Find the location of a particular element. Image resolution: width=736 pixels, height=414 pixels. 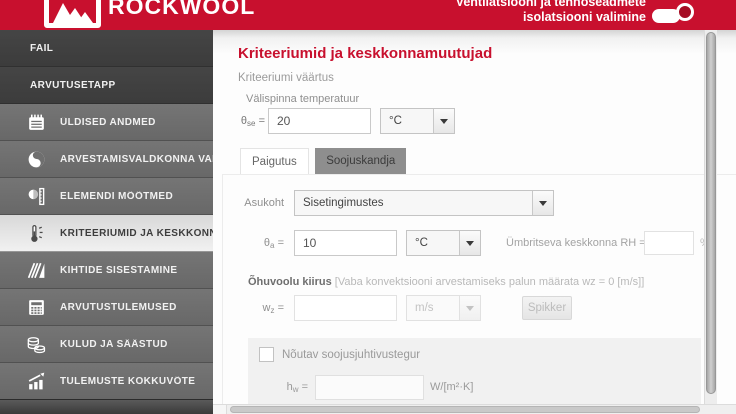

layers-icon is located at coordinates (36, 270).